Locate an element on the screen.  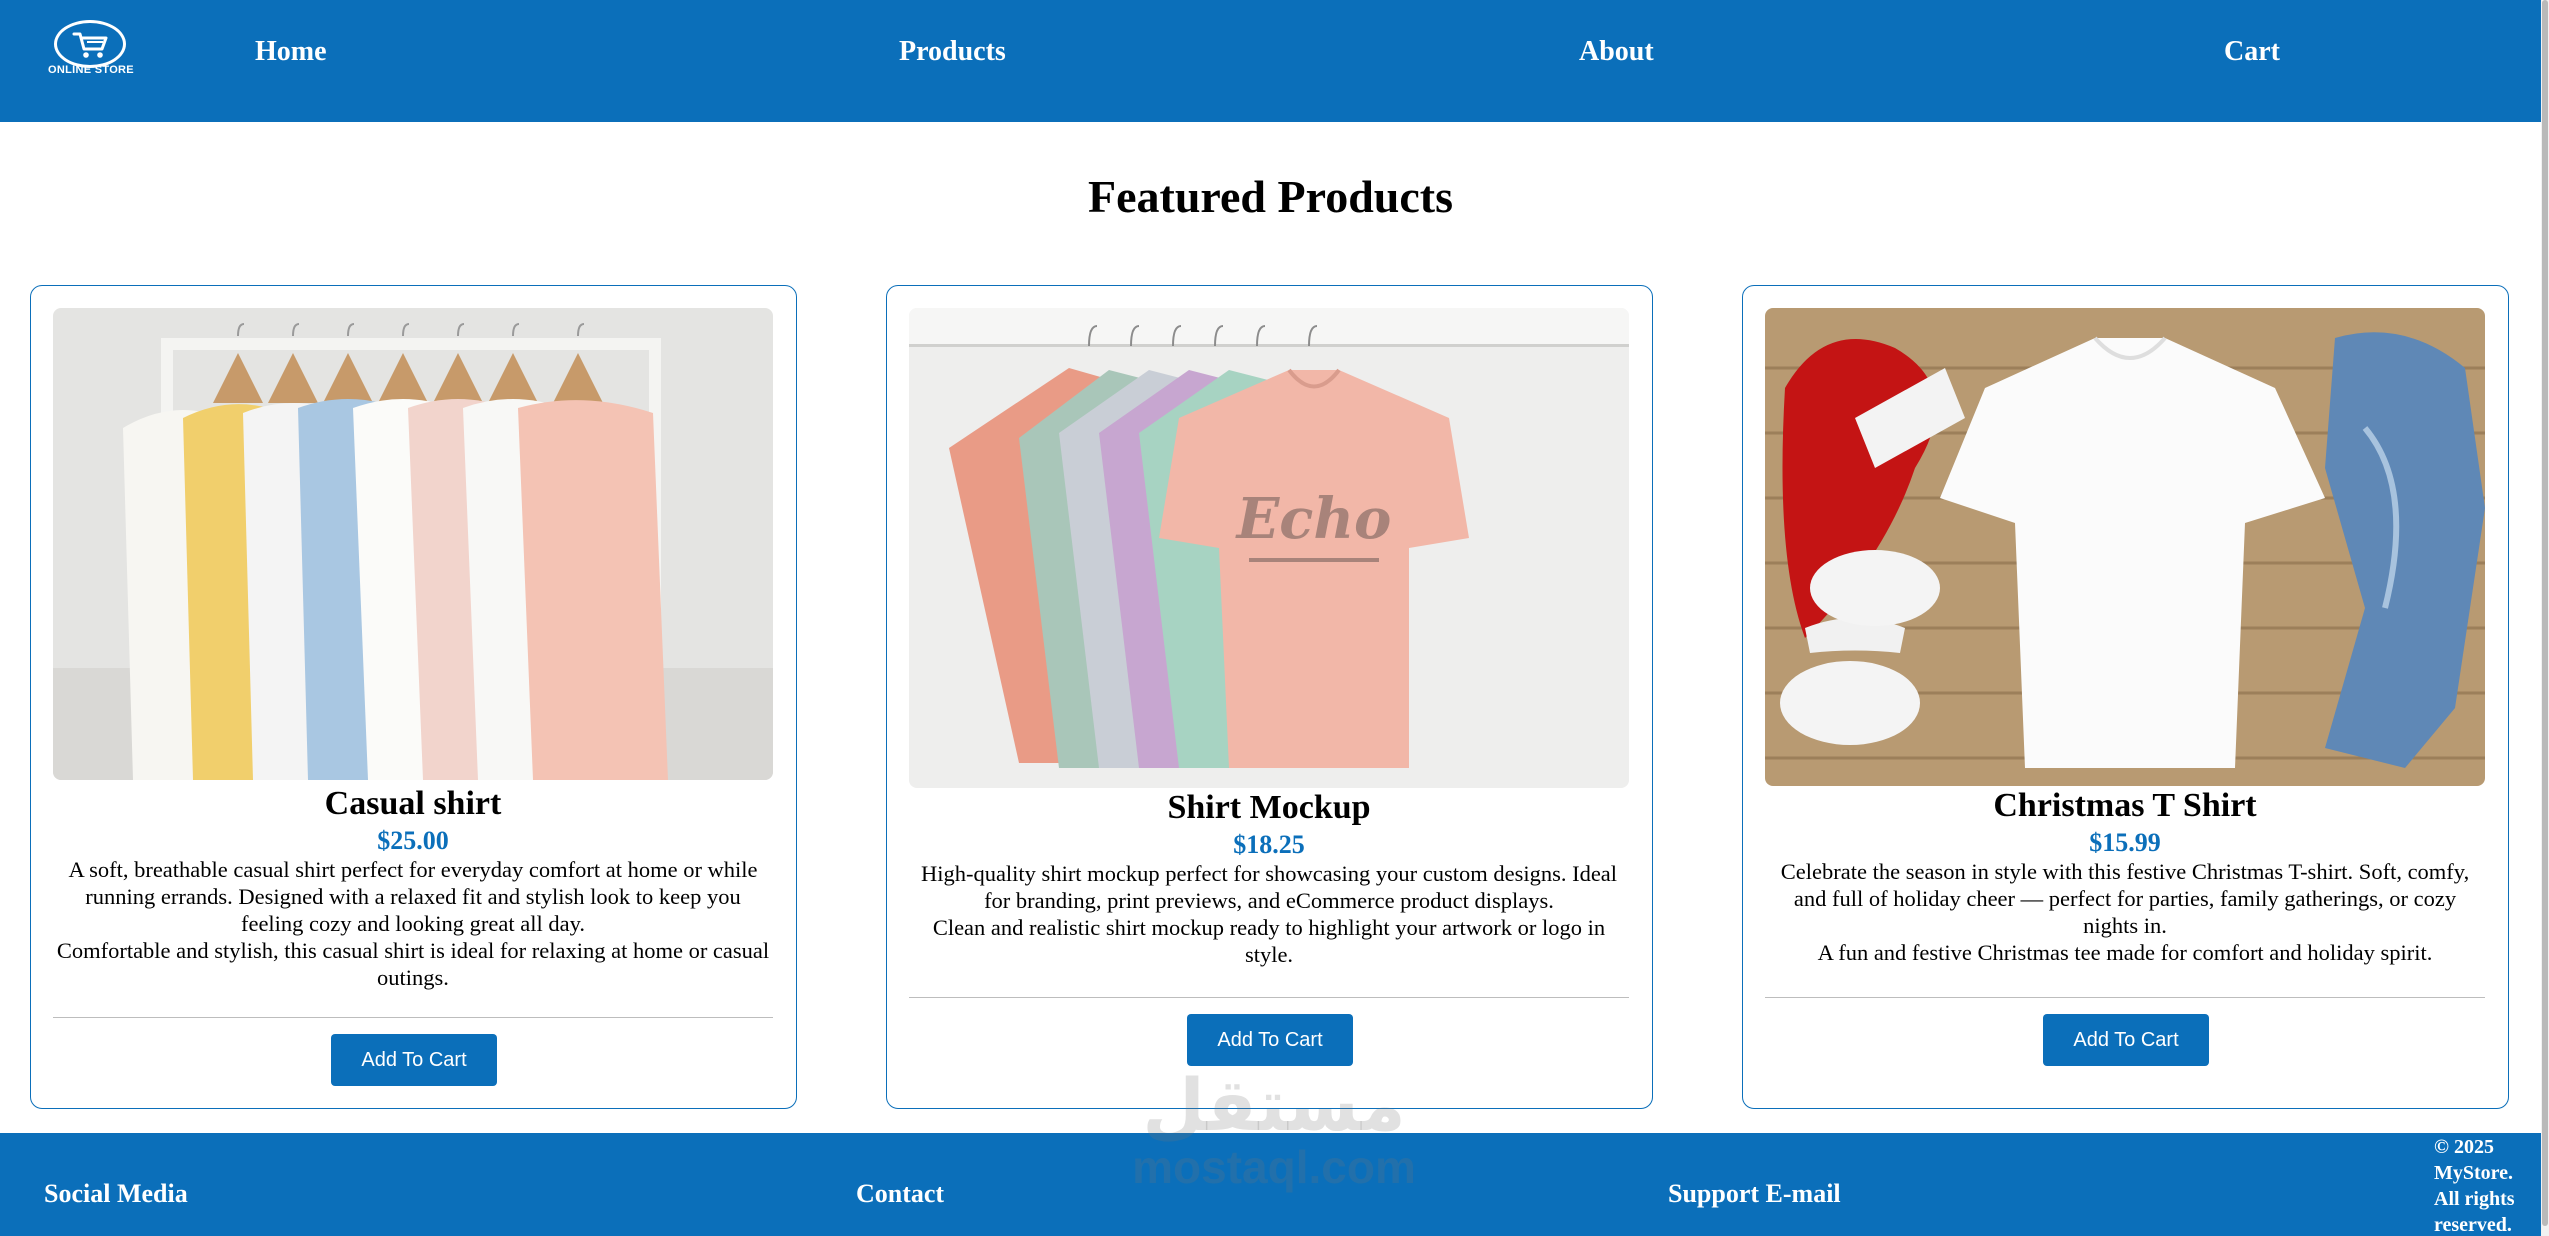
svg-text: Echo is located at coordinates (1313, 519).